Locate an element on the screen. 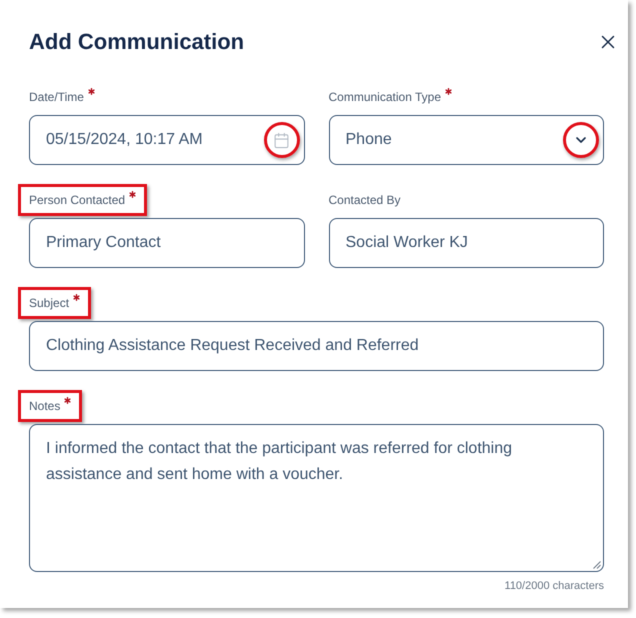 This screenshot has height=618, width=636. text-field: Clothing Assistance Request Received and Referred is located at coordinates (316, 346).